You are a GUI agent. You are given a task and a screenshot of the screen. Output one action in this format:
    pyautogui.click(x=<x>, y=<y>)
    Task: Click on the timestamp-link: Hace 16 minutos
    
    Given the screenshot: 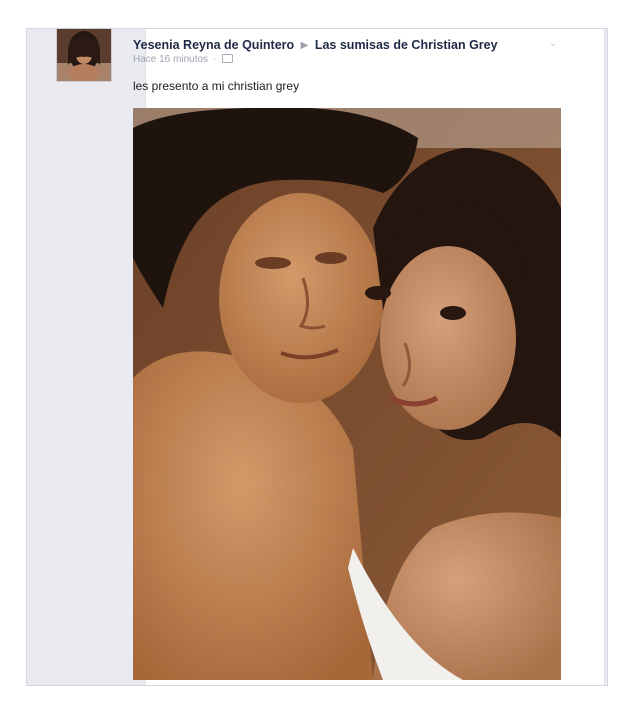 What is the action you would take?
    pyautogui.click(x=170, y=59)
    